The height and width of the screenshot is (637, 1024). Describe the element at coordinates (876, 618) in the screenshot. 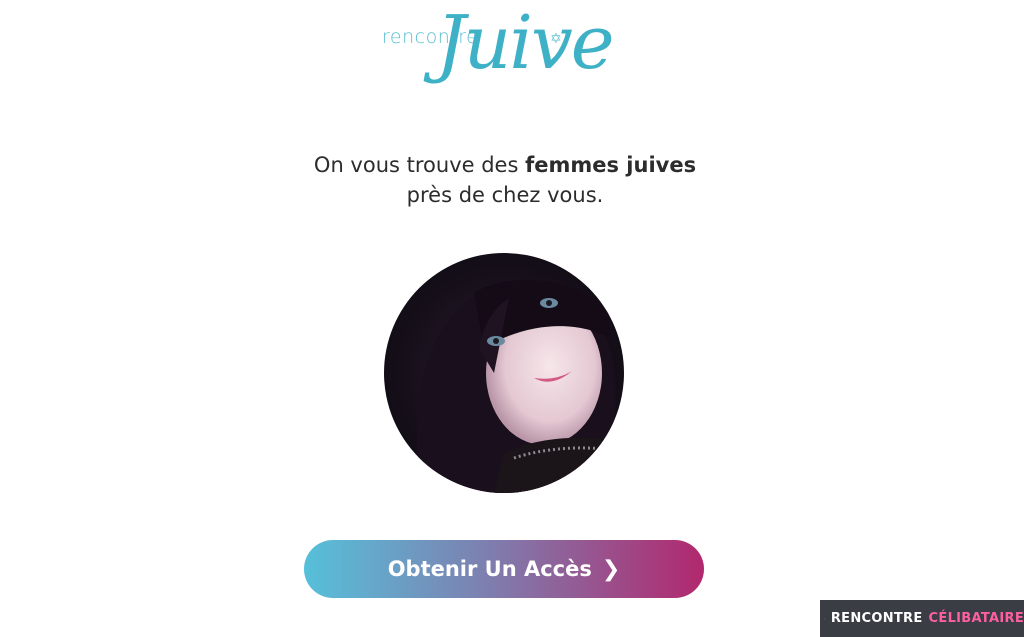

I see `watermark-word-1: RENCONTRE` at that location.